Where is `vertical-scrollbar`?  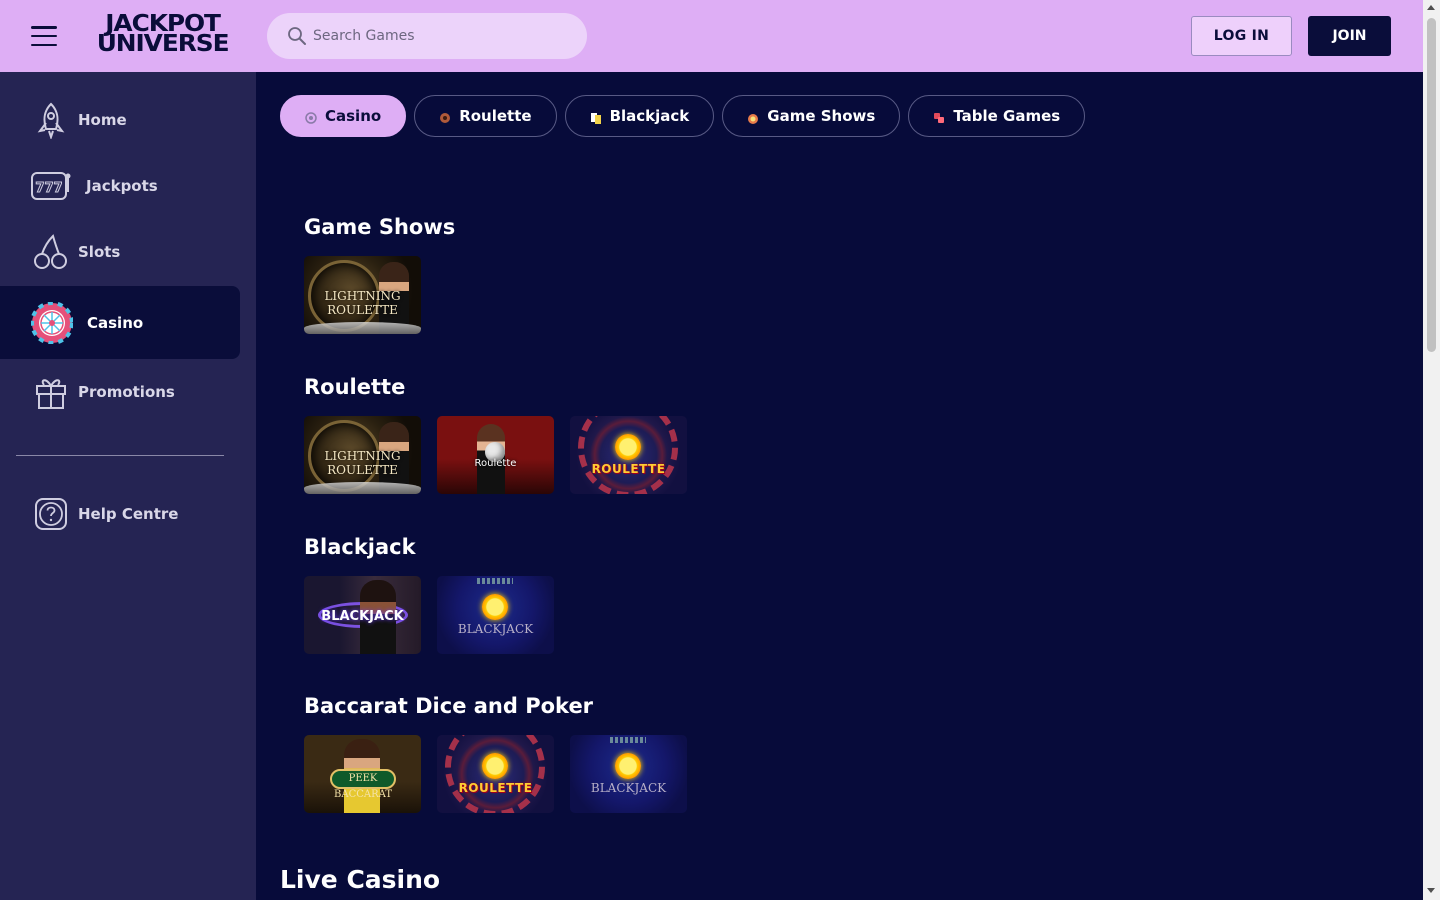 vertical-scrollbar is located at coordinates (1431, 450).